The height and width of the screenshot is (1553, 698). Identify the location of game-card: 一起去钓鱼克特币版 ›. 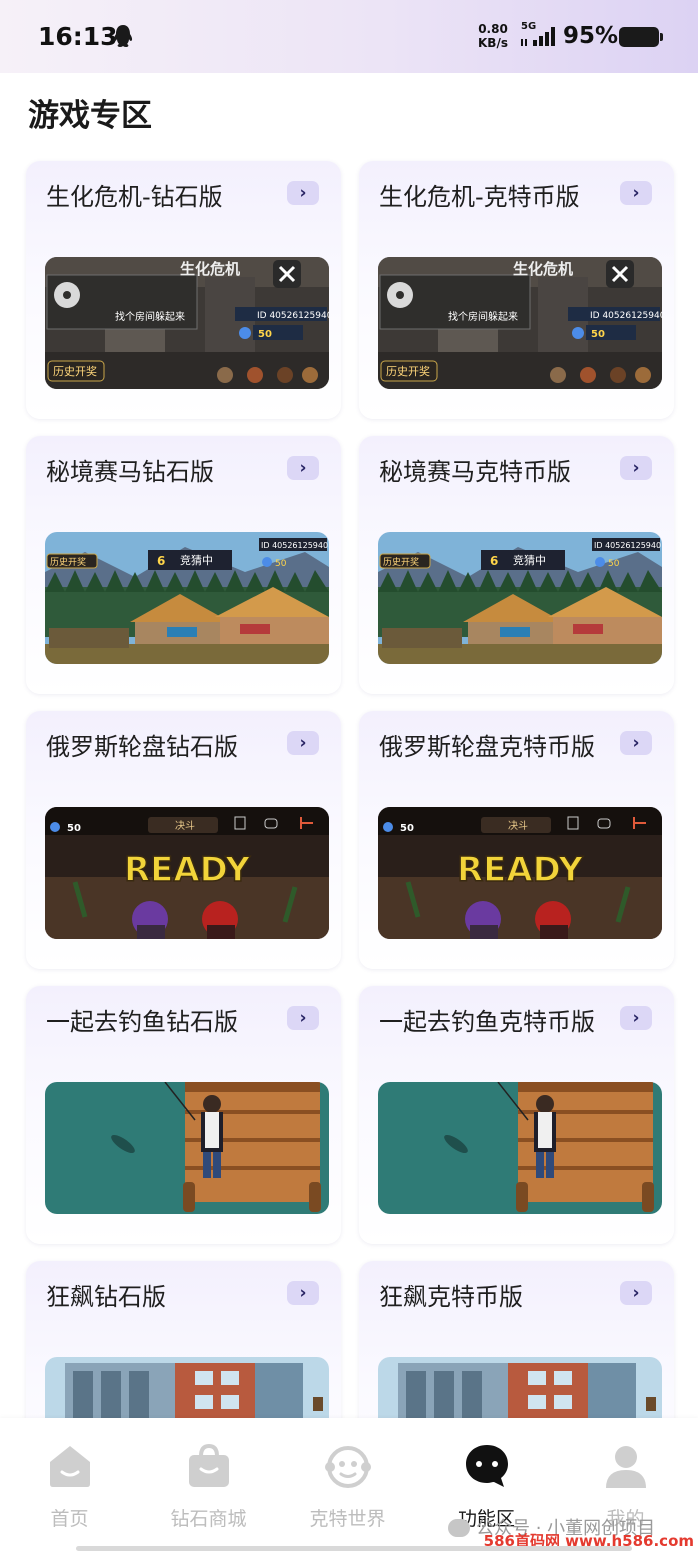
(516, 1115).